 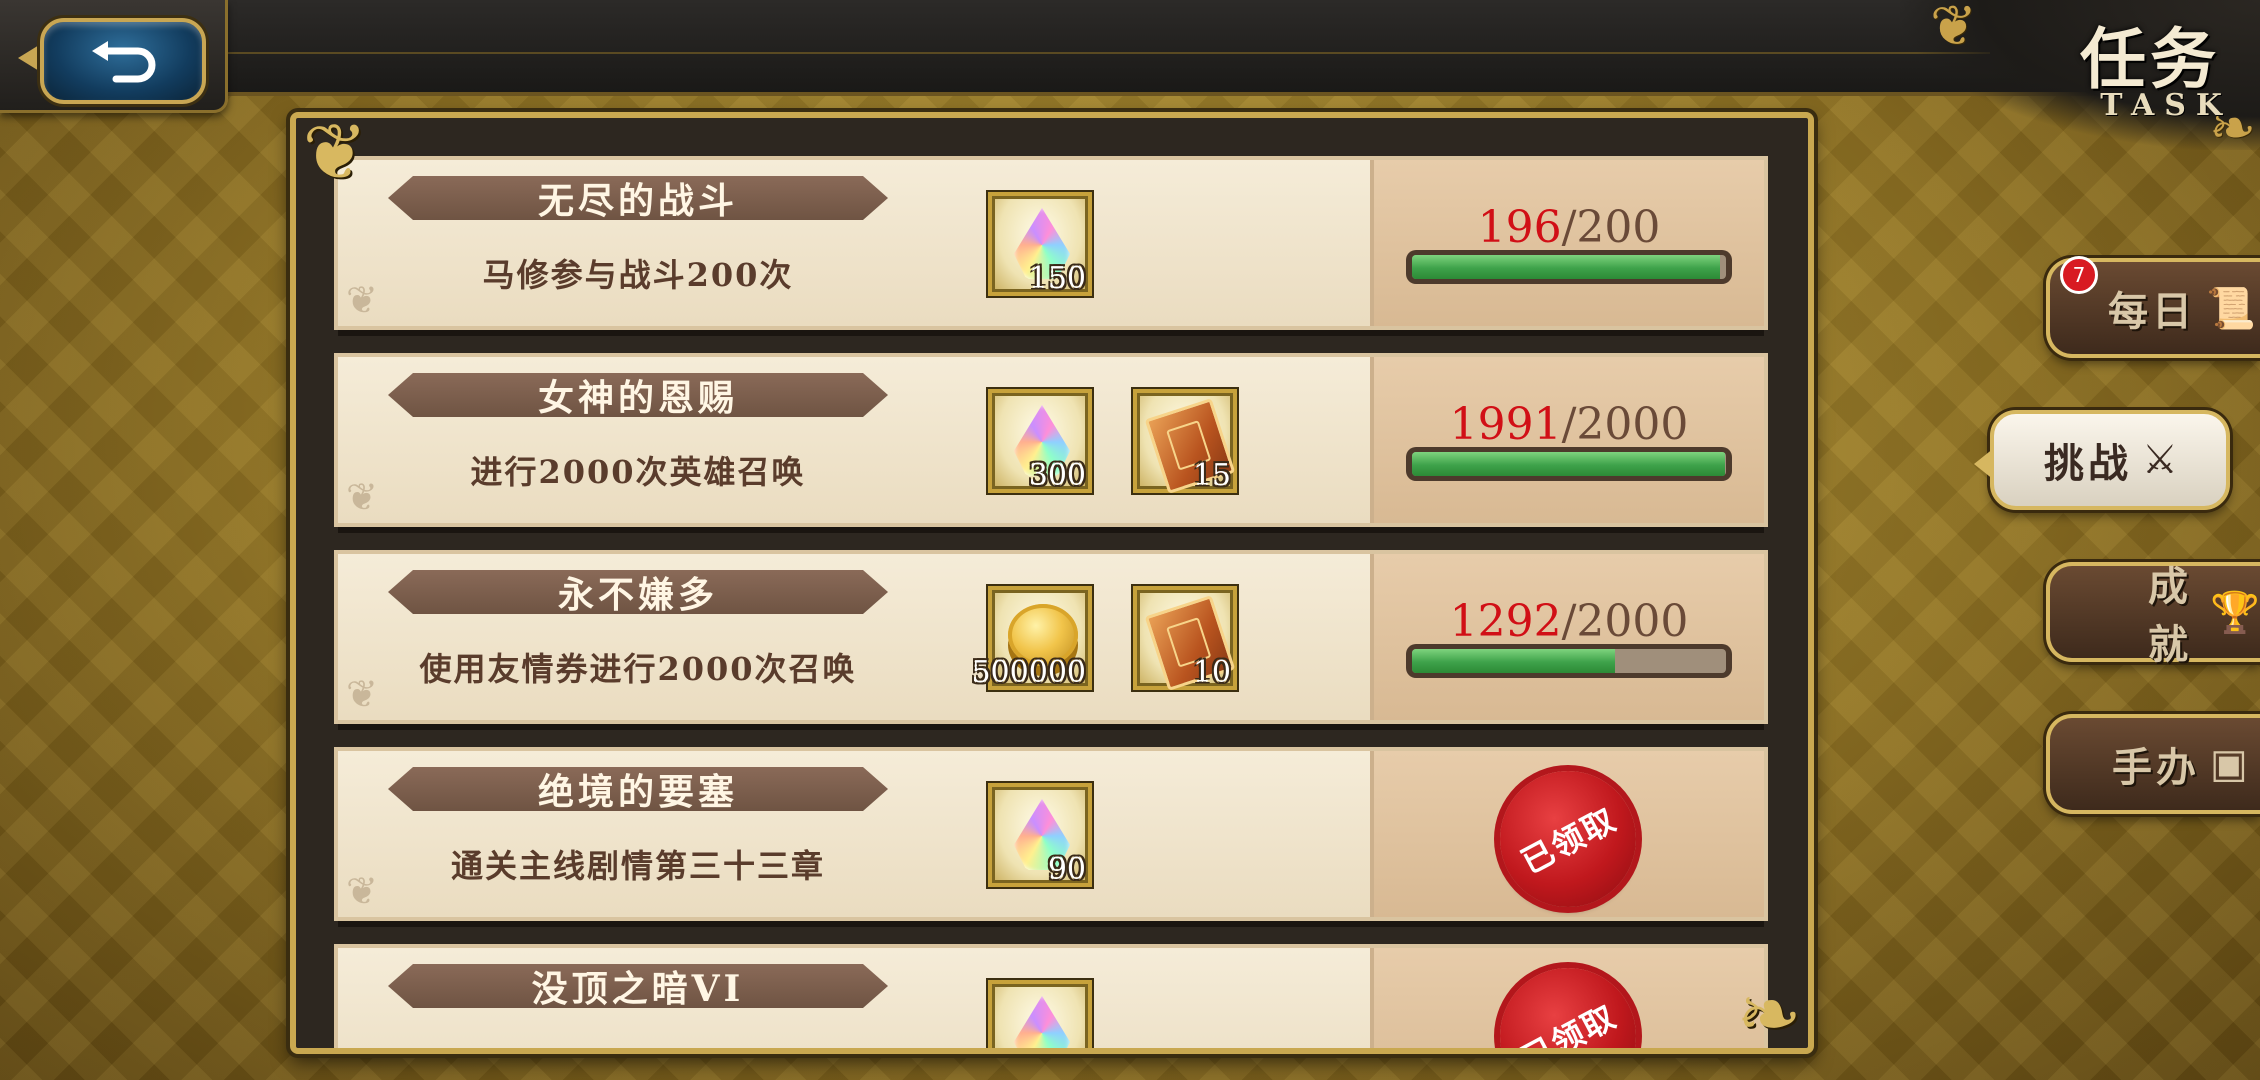 I want to click on task-title: 无尽的战斗, so click(x=638, y=198).